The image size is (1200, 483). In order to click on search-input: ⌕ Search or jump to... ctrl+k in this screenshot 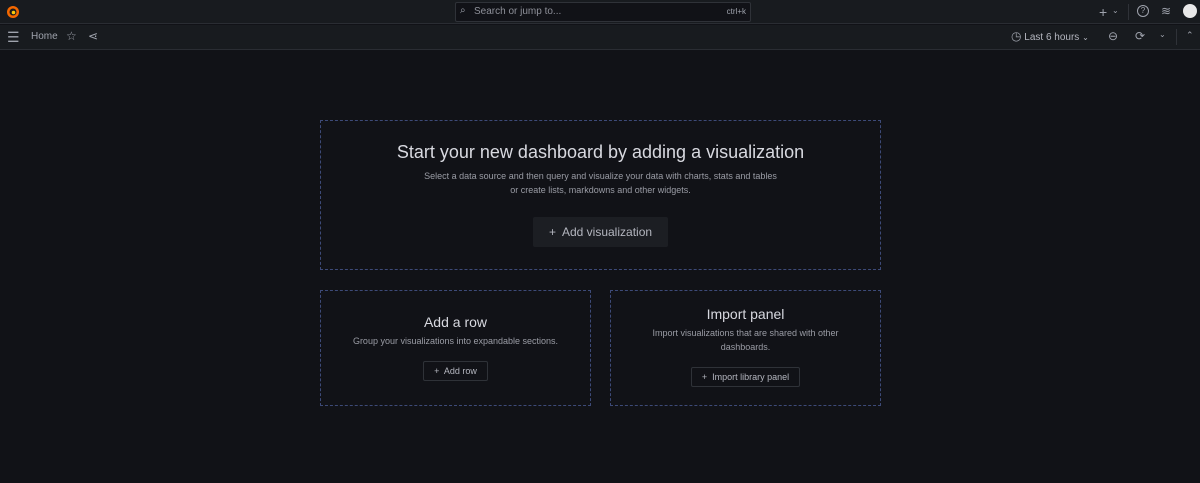, I will do `click(603, 12)`.